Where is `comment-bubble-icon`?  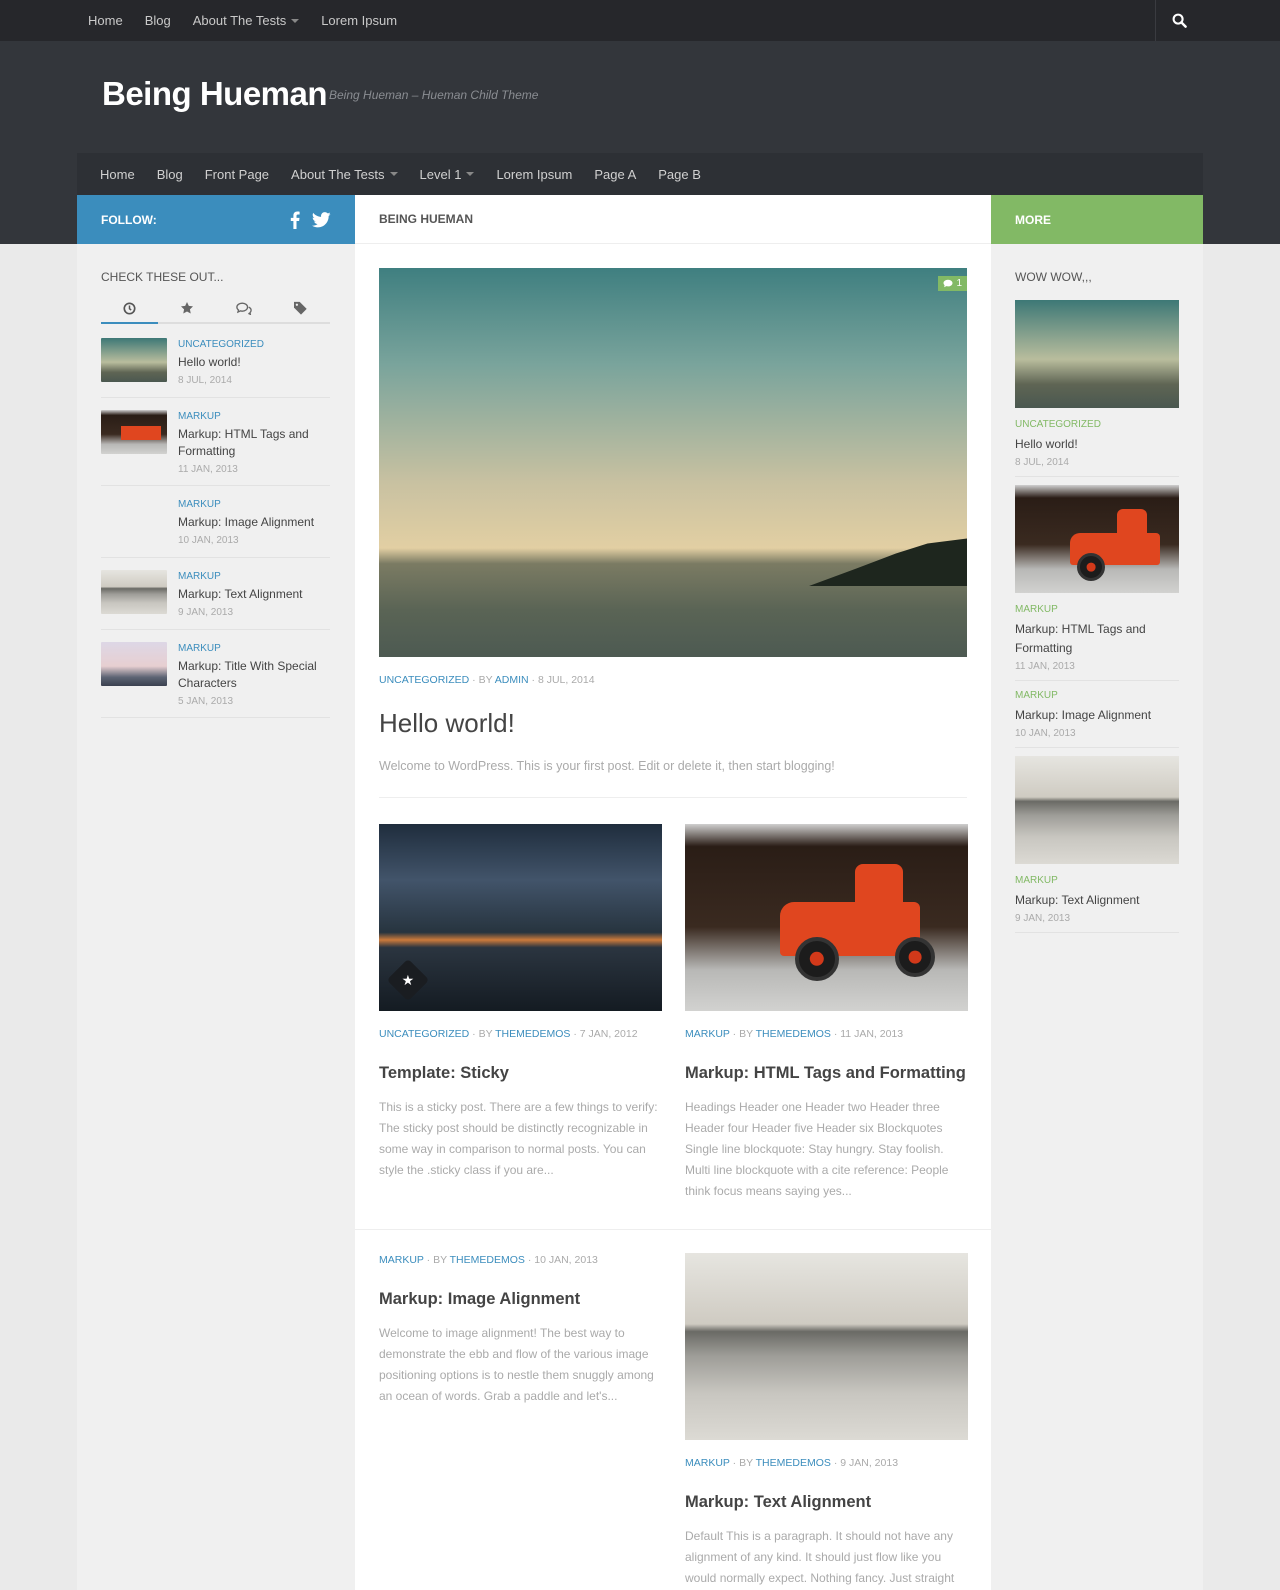
comment-bubble-icon is located at coordinates (948, 283).